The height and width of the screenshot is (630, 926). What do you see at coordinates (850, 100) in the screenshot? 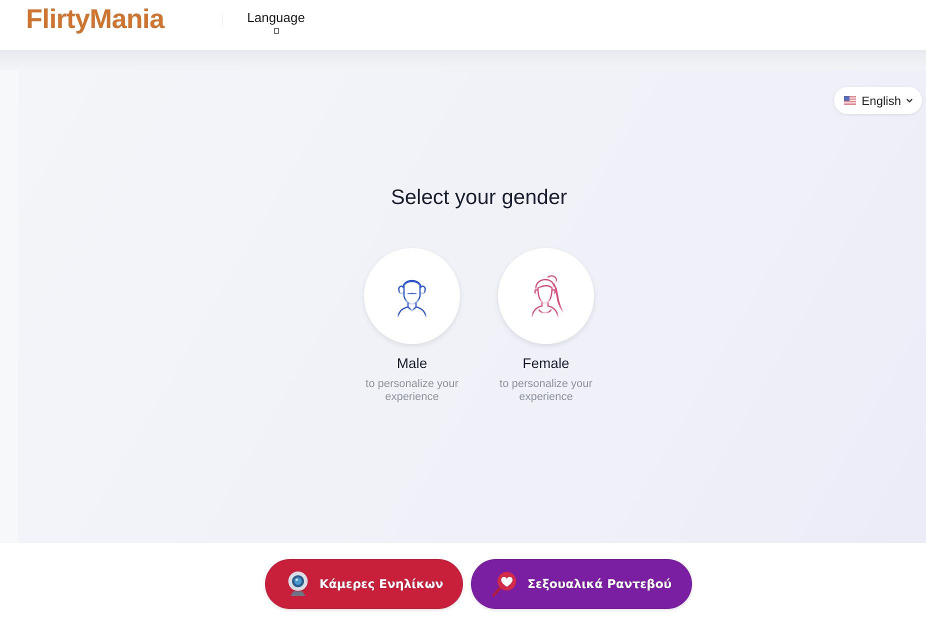
I see `flag-icon` at bounding box center [850, 100].